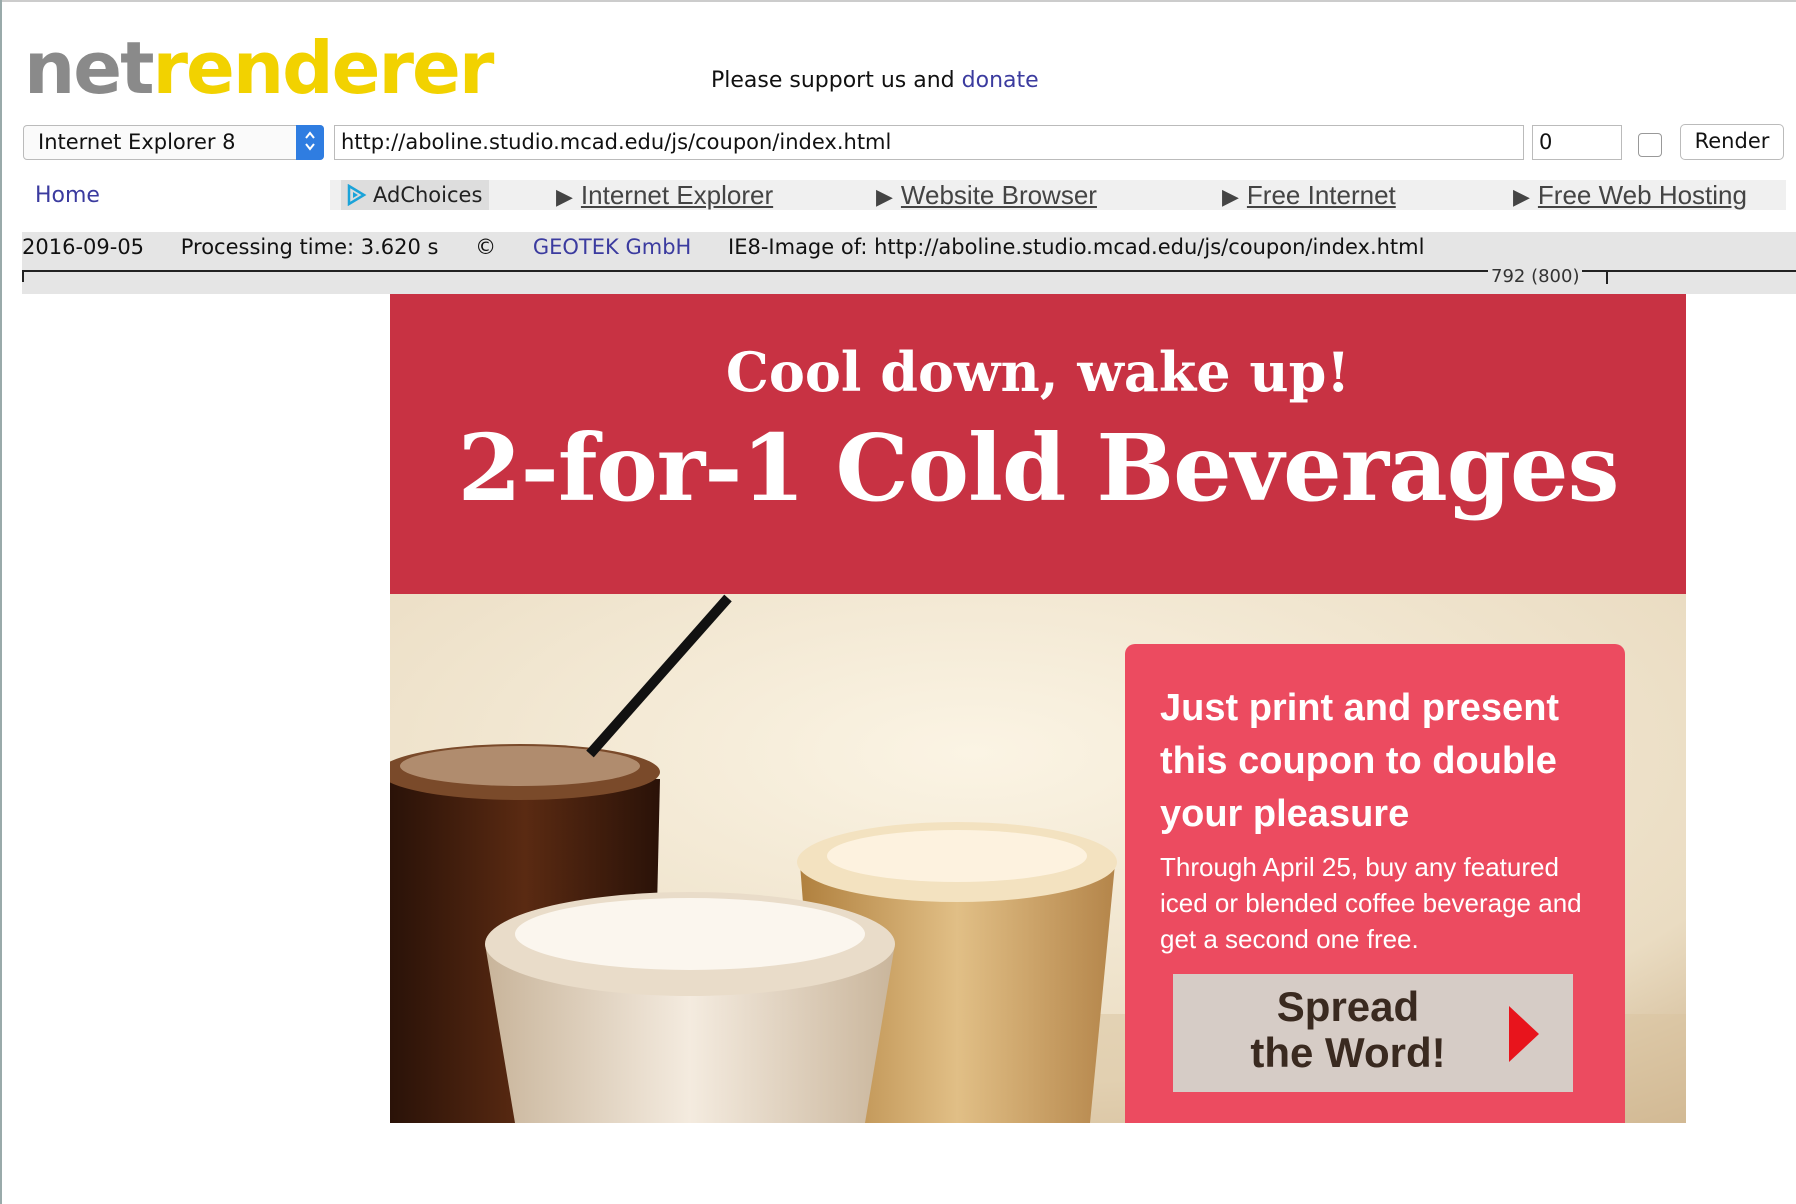 The image size is (1796, 1204). I want to click on ruler-label: 792 (800), so click(1535, 276).